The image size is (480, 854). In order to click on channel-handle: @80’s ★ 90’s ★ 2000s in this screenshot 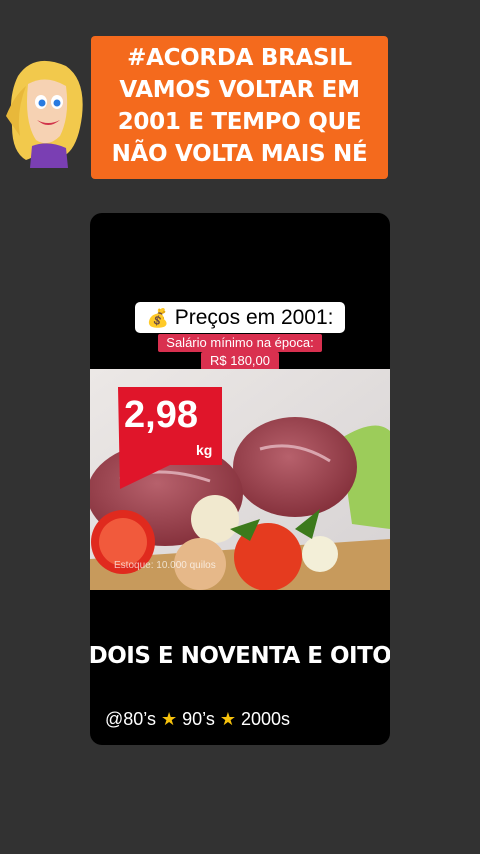, I will do `click(197, 719)`.